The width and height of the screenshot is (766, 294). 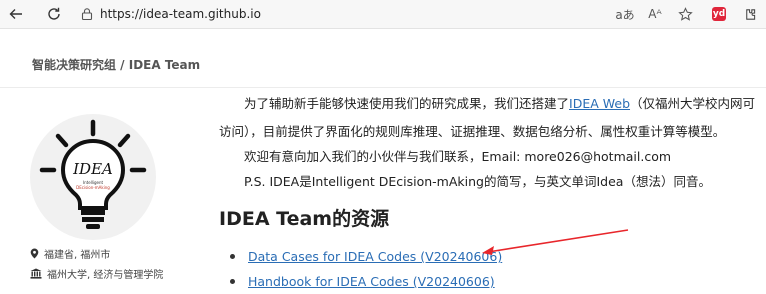 What do you see at coordinates (92, 169) in the screenshot?
I see `logo-text: IDEA` at bounding box center [92, 169].